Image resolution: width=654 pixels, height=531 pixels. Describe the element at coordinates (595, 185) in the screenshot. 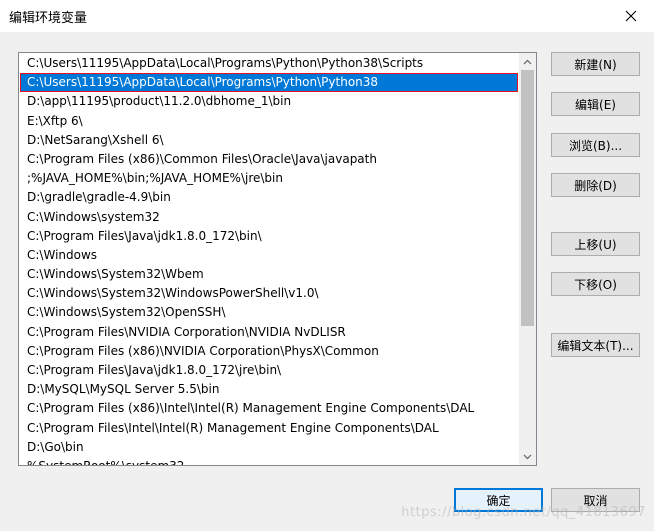

I see `delete-button: 删除(D)` at that location.